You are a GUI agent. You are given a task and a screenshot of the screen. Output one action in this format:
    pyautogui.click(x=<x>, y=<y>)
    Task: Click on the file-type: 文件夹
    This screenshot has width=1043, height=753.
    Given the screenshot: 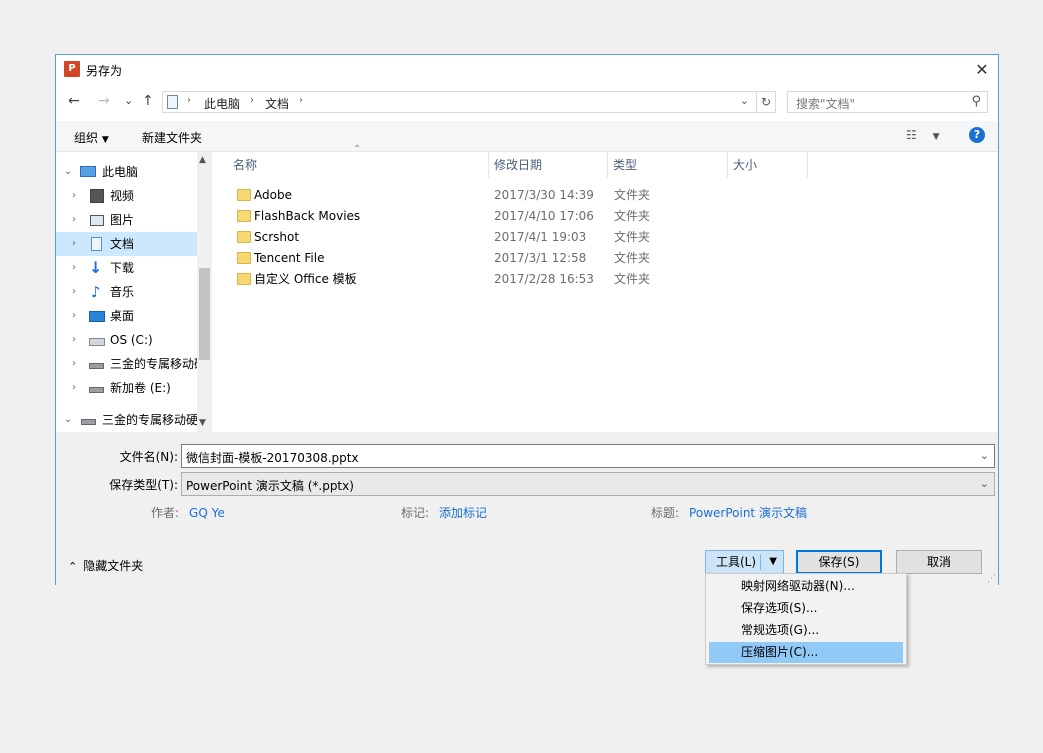 What is the action you would take?
    pyautogui.click(x=632, y=279)
    